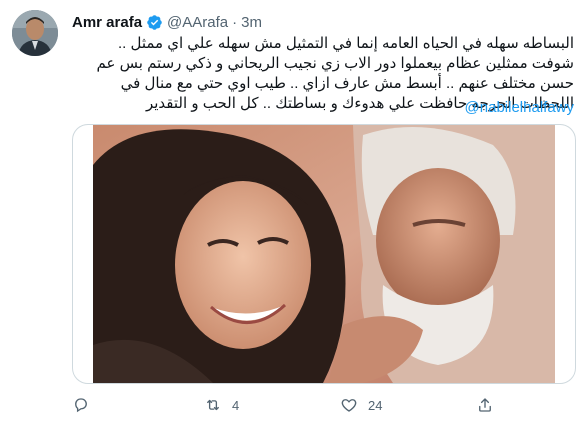  What do you see at coordinates (213, 405) in the screenshot?
I see `retweet-icon` at bounding box center [213, 405].